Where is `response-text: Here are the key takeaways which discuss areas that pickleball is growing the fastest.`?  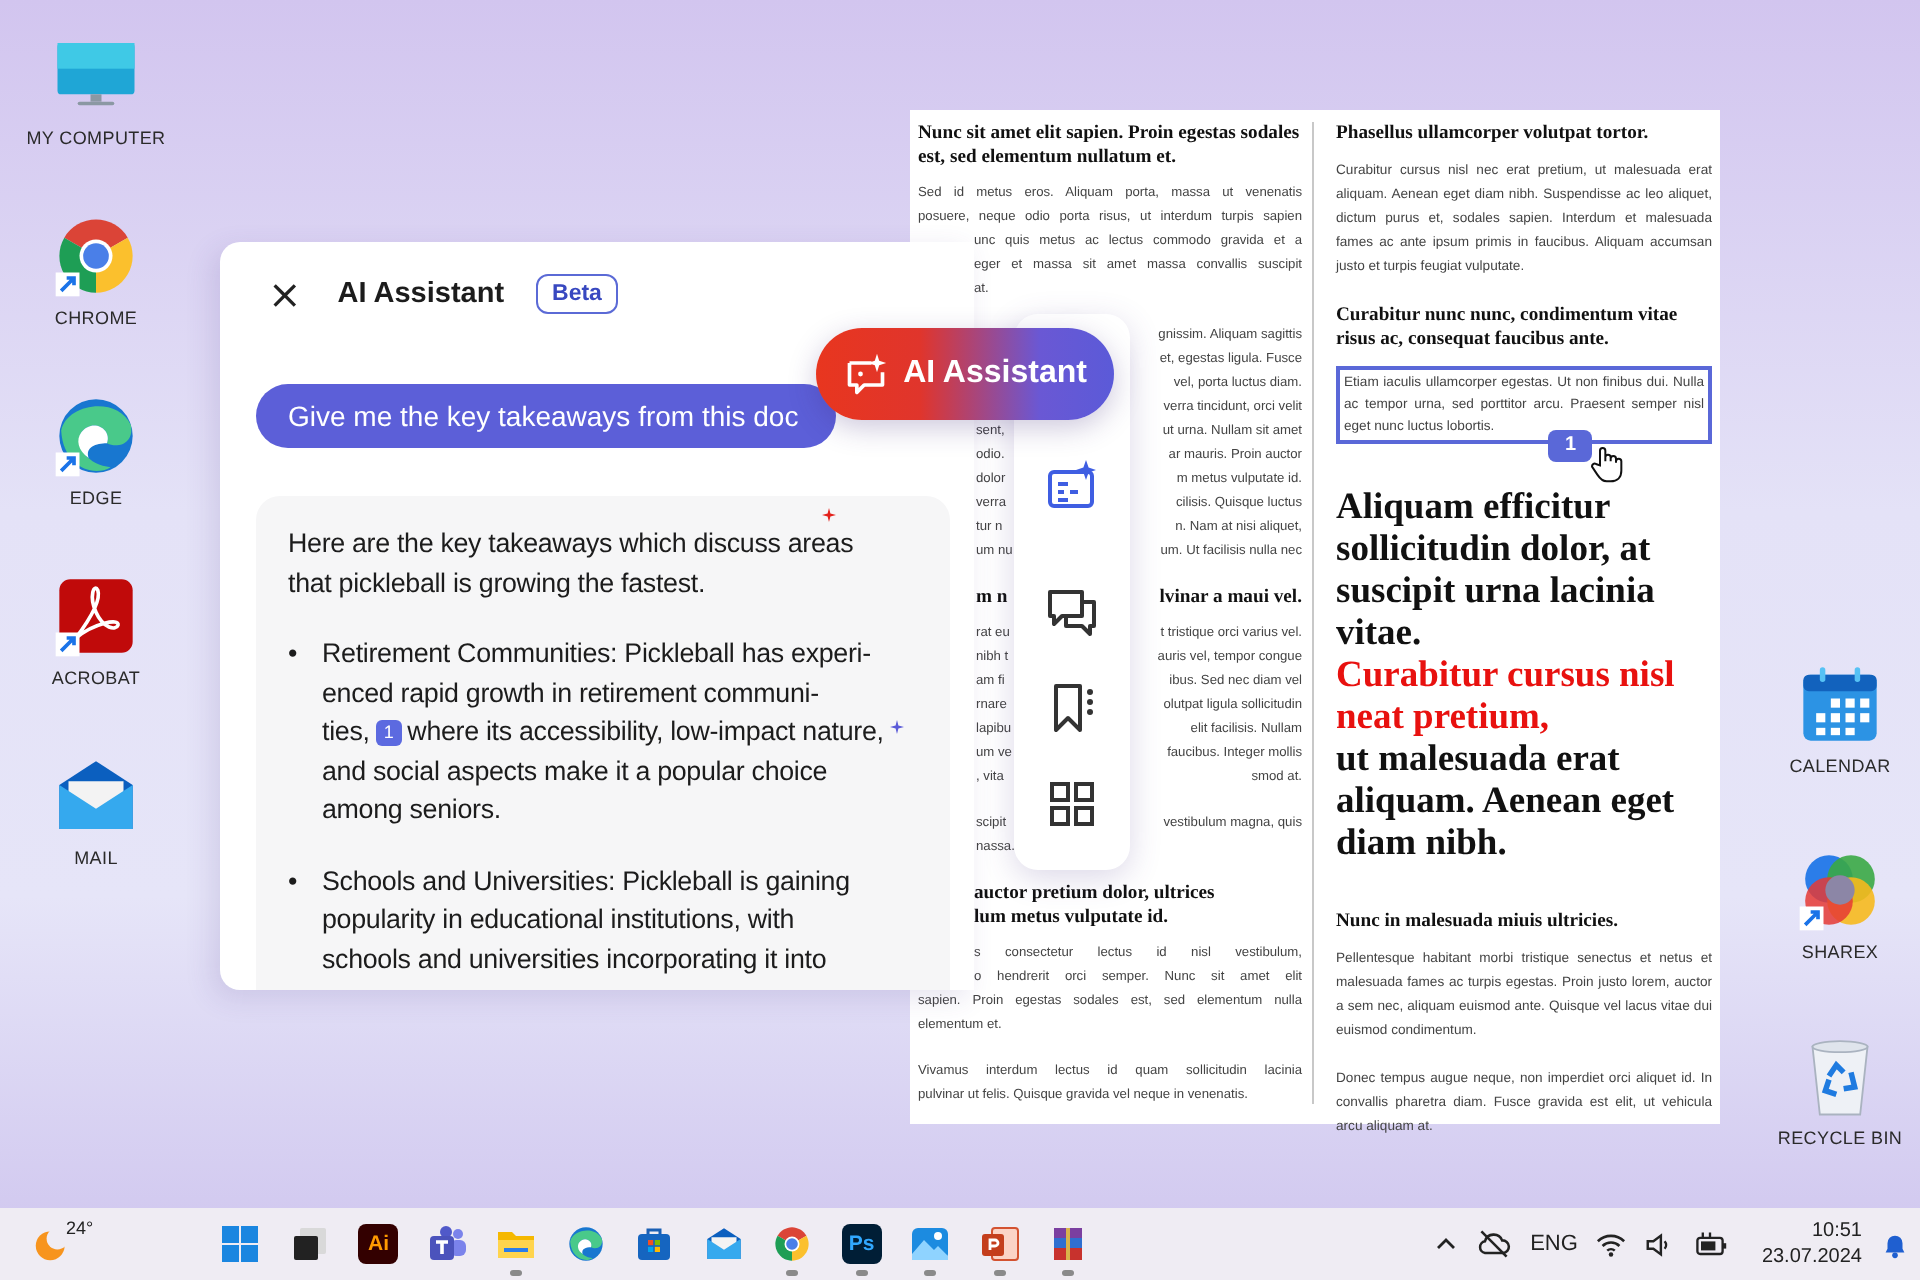
response-text: Here are the key takeaways which discuss areas that pickleball is growing the fastest. is located at coordinates (572, 564).